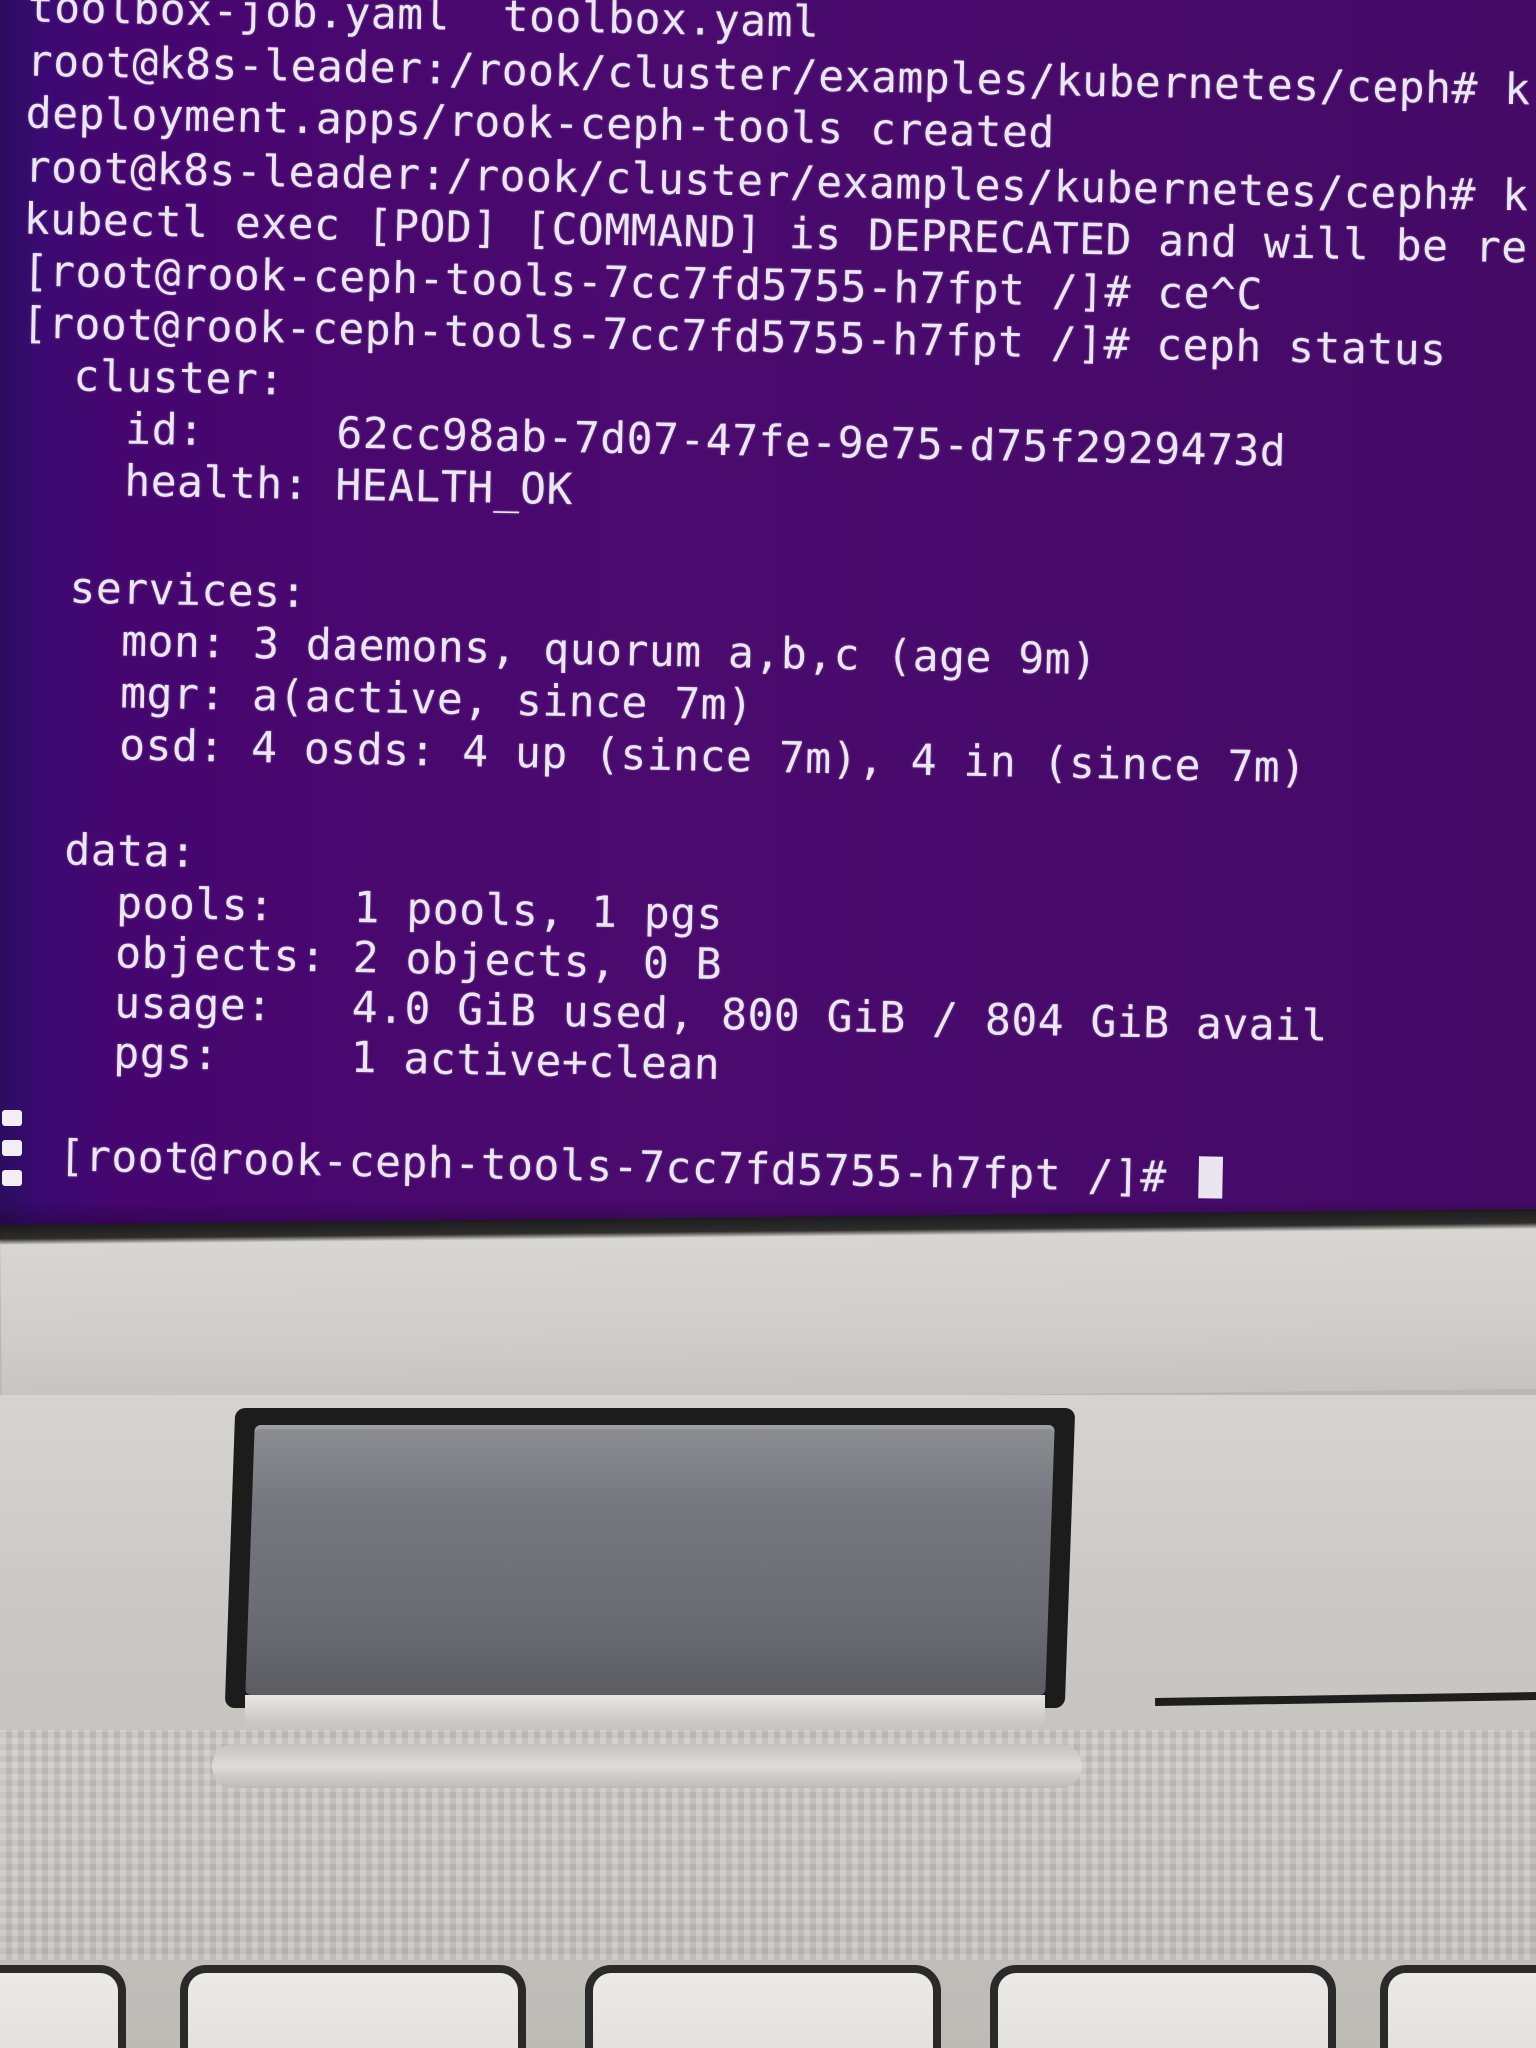 This screenshot has width=1536, height=2048. Describe the element at coordinates (104, 851) in the screenshot. I see `terminal-line: data:` at that location.